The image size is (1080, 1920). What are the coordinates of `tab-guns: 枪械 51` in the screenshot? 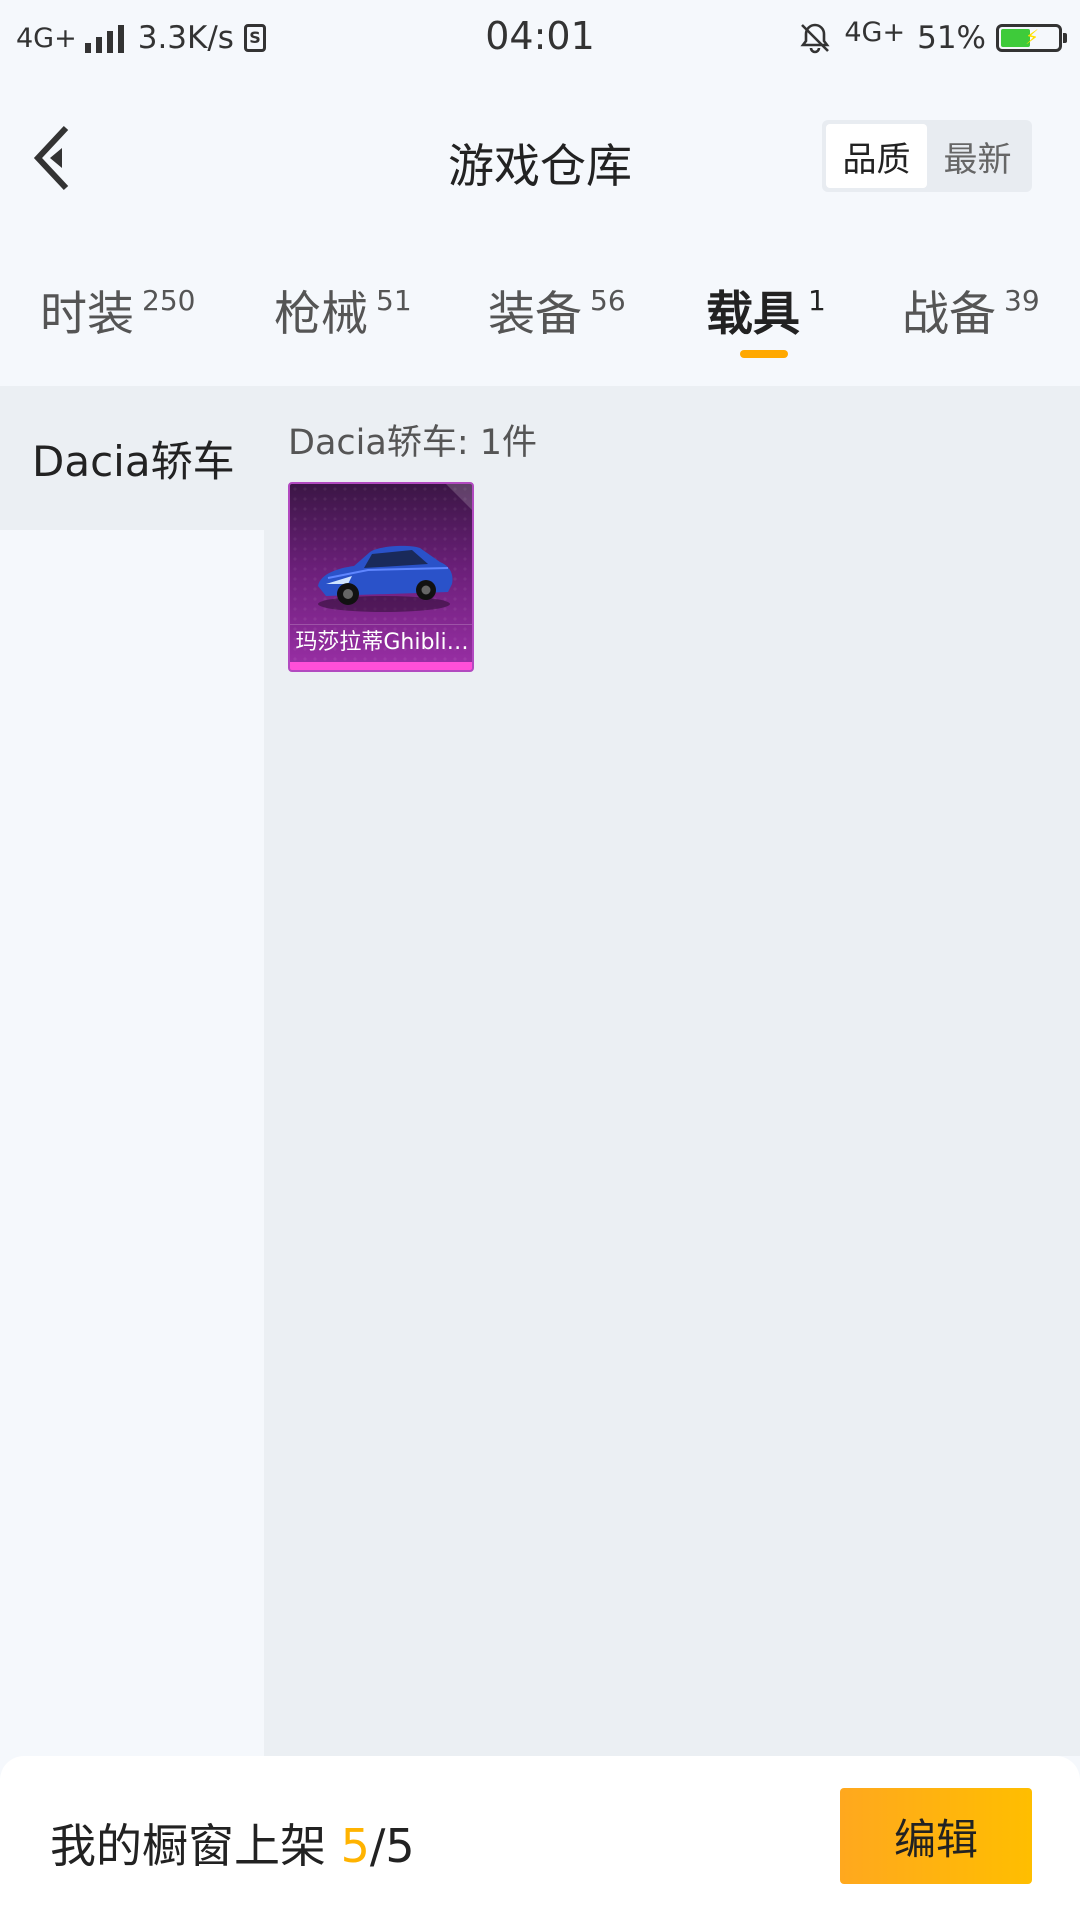 It's located at (343, 318).